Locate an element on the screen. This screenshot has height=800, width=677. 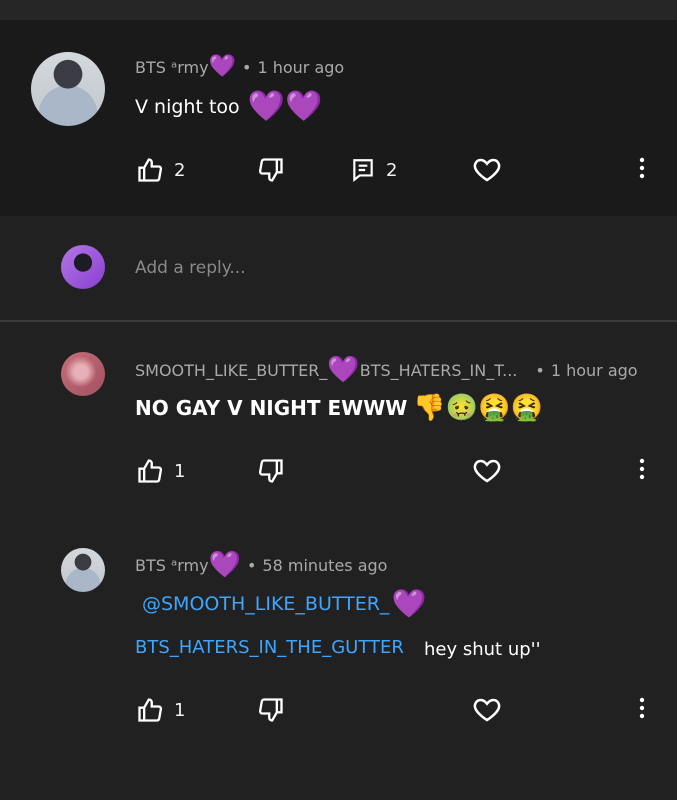
comment-actions: 2 2 is located at coordinates (338, 170).